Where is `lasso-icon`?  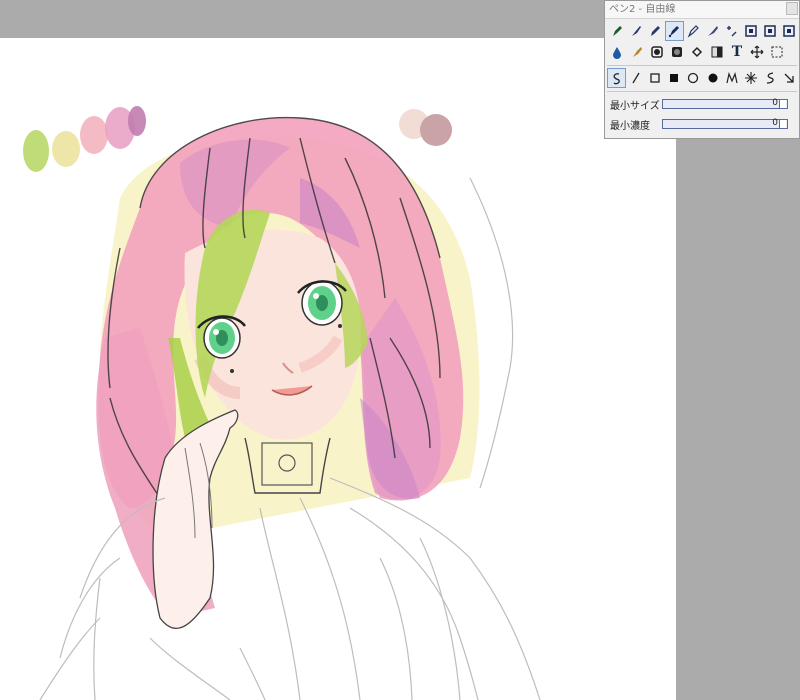 lasso-icon is located at coordinates (789, 78).